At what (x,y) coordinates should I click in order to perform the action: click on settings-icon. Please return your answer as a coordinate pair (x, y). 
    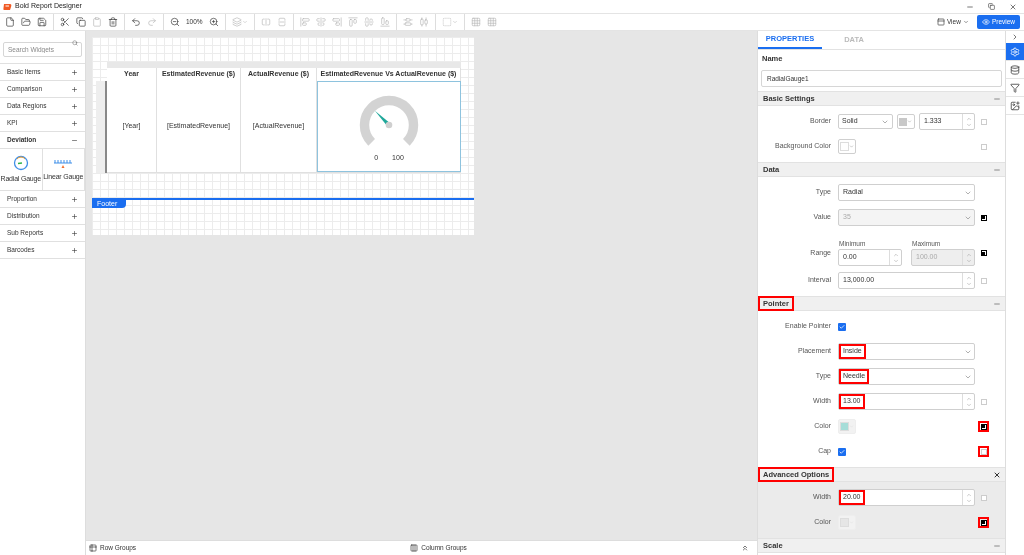
    Looking at the image, I should click on (1015, 52).